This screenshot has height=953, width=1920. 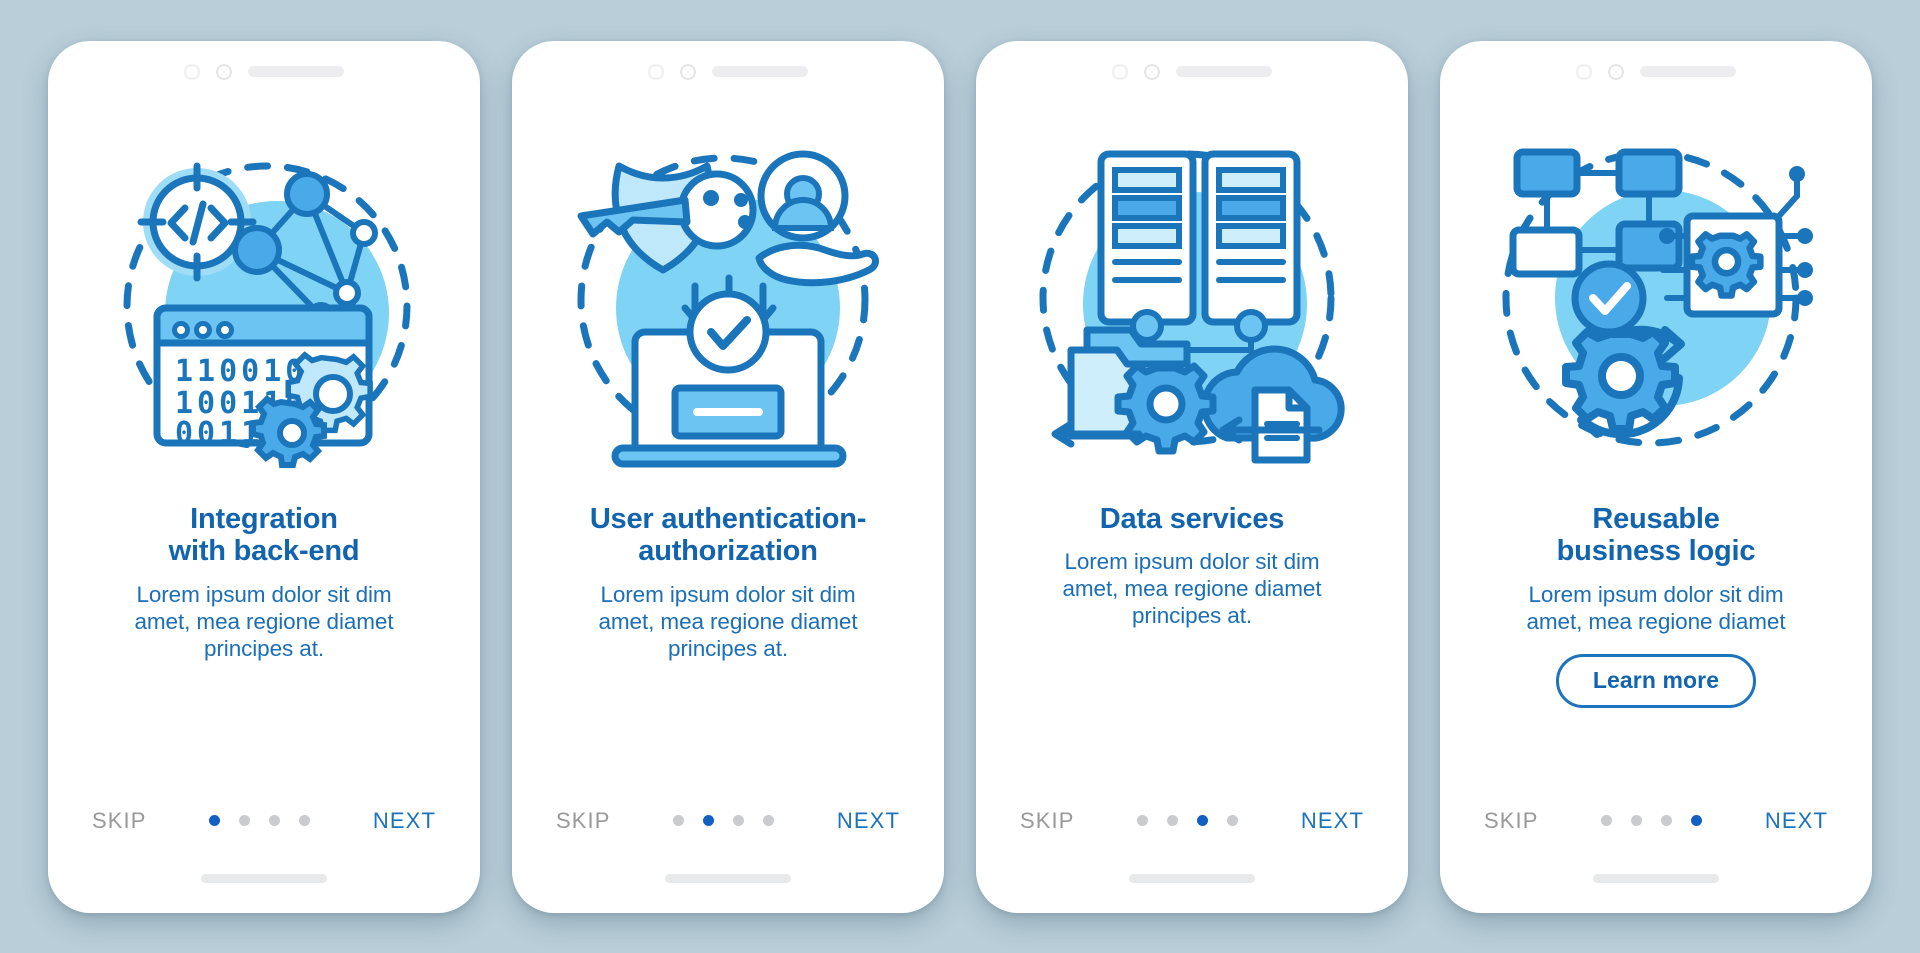 I want to click on page-title: Data services, so click(x=1192, y=519).